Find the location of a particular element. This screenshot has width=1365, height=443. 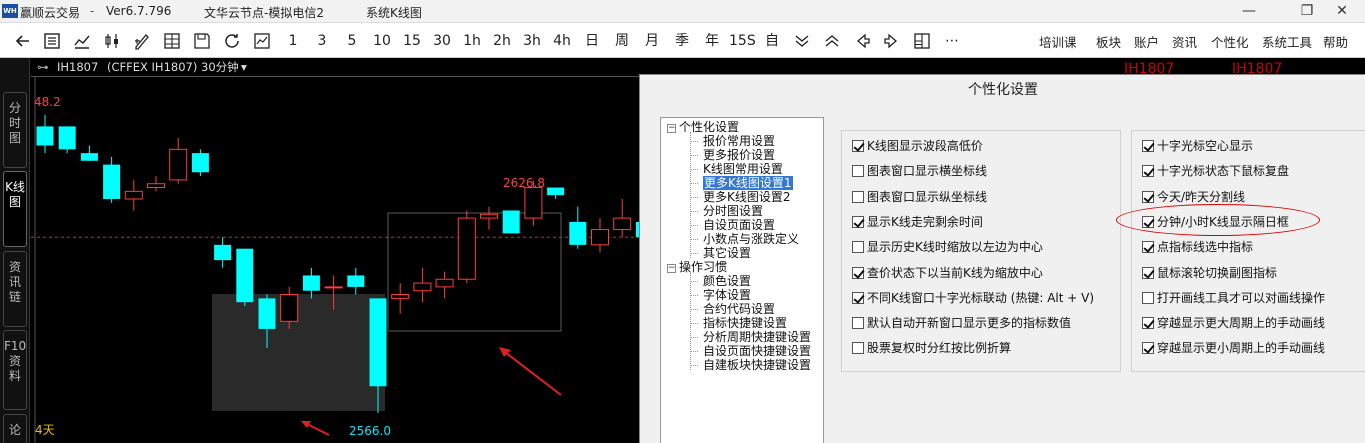

back-icon is located at coordinates (23, 41).